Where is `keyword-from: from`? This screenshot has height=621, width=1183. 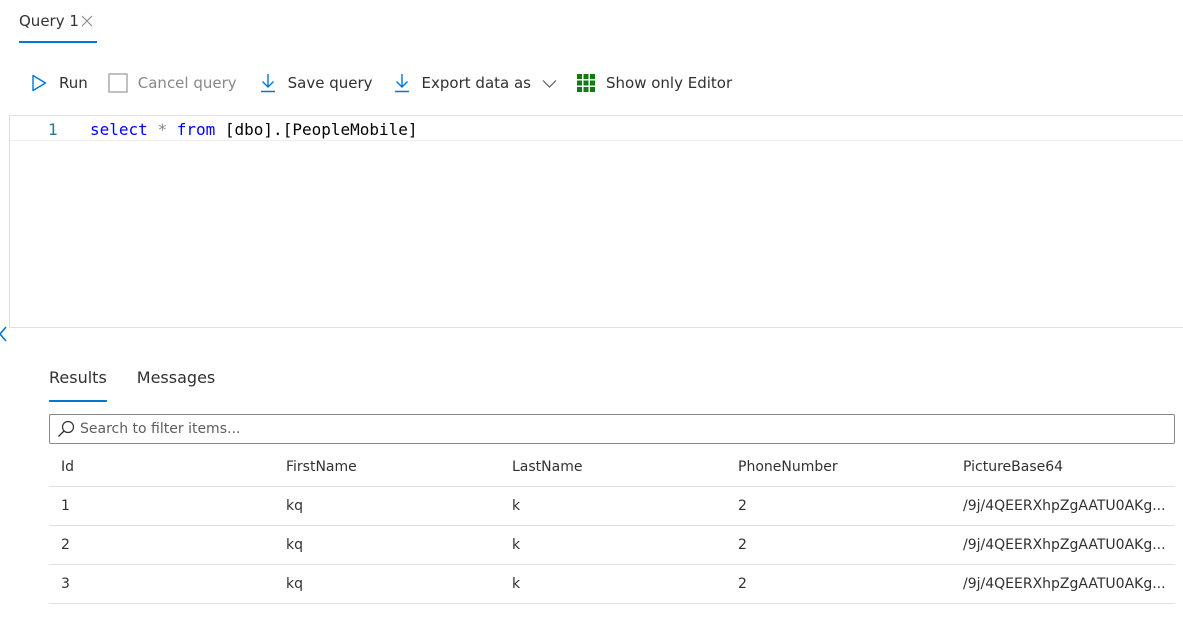 keyword-from: from is located at coordinates (196, 129).